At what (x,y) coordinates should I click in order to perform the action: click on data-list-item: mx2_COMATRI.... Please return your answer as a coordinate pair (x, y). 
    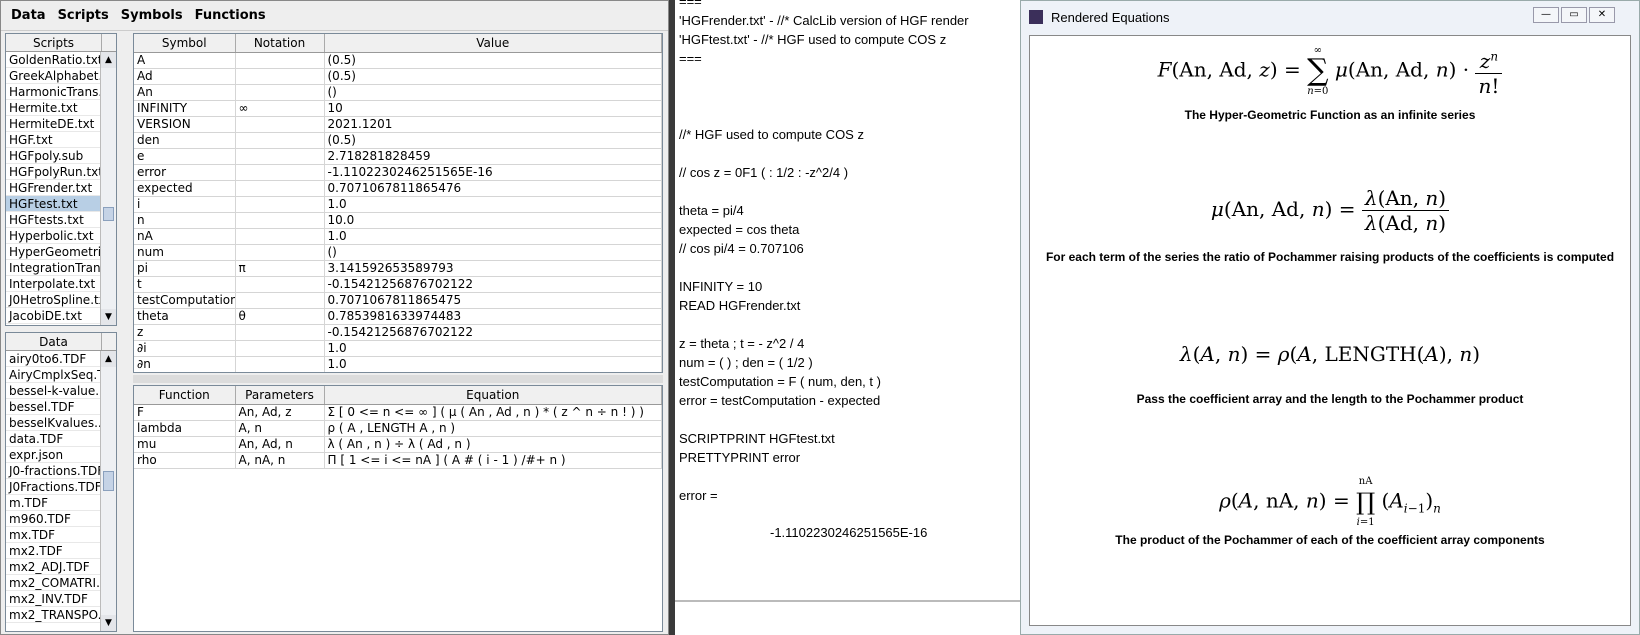
    Looking at the image, I should click on (54, 583).